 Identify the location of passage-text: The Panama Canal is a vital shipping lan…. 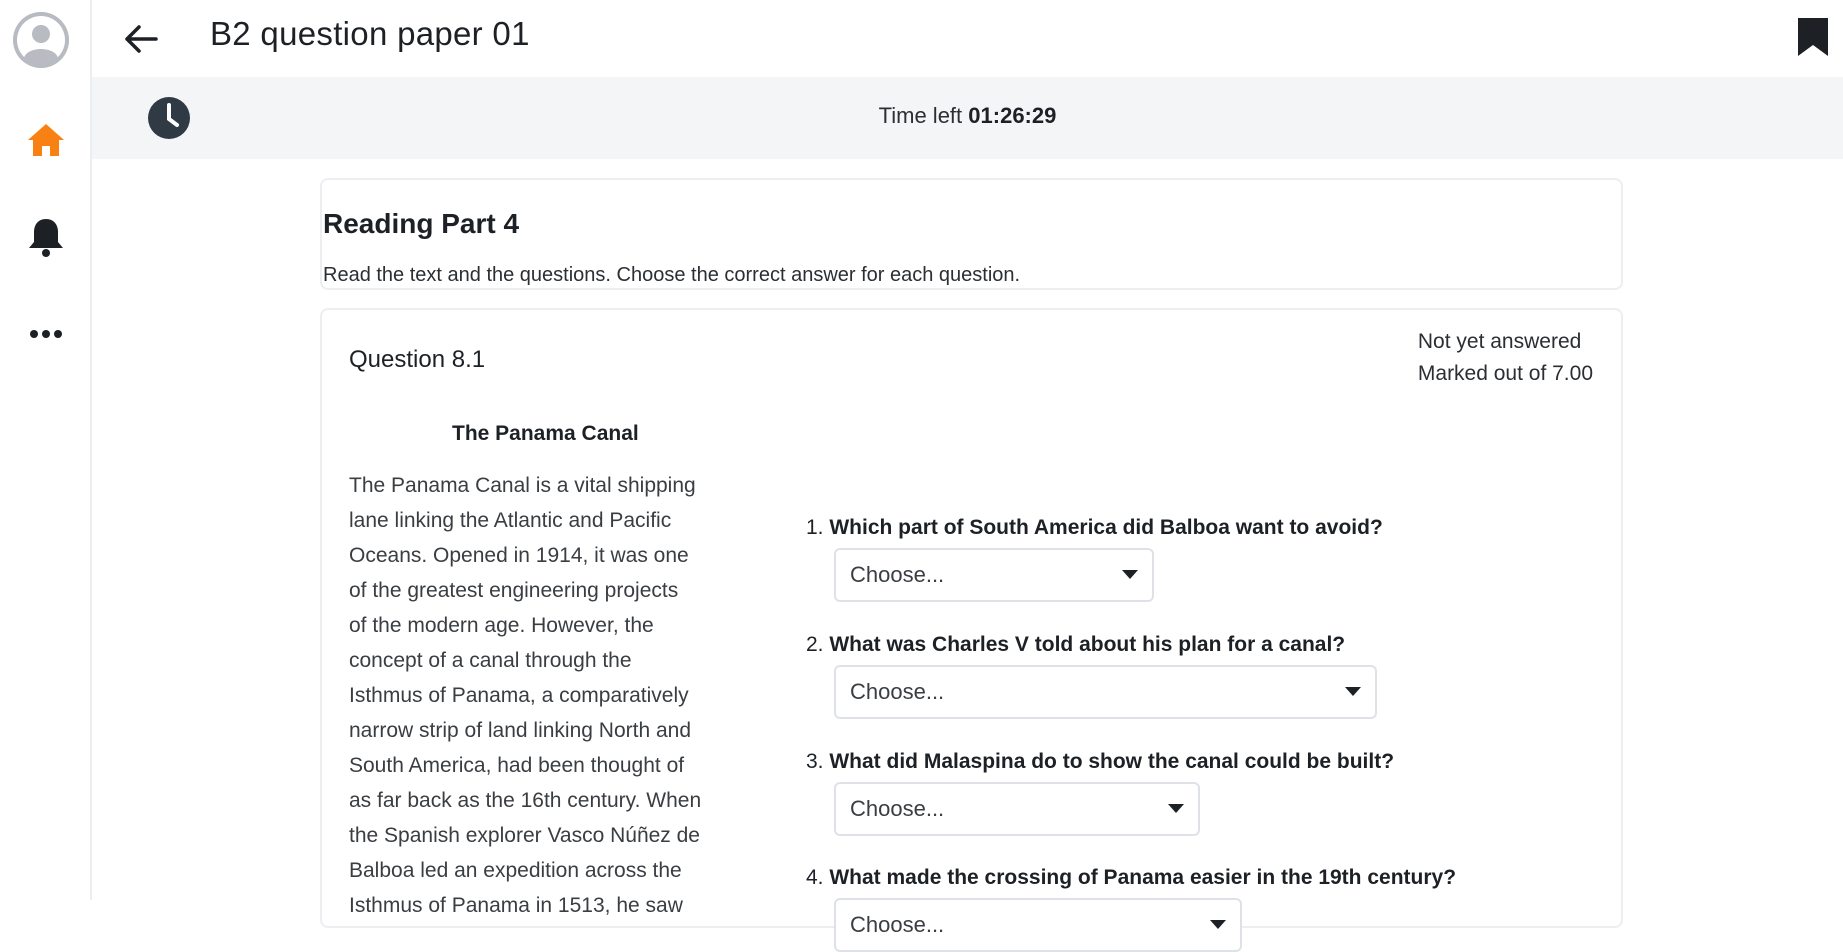
(559, 695).